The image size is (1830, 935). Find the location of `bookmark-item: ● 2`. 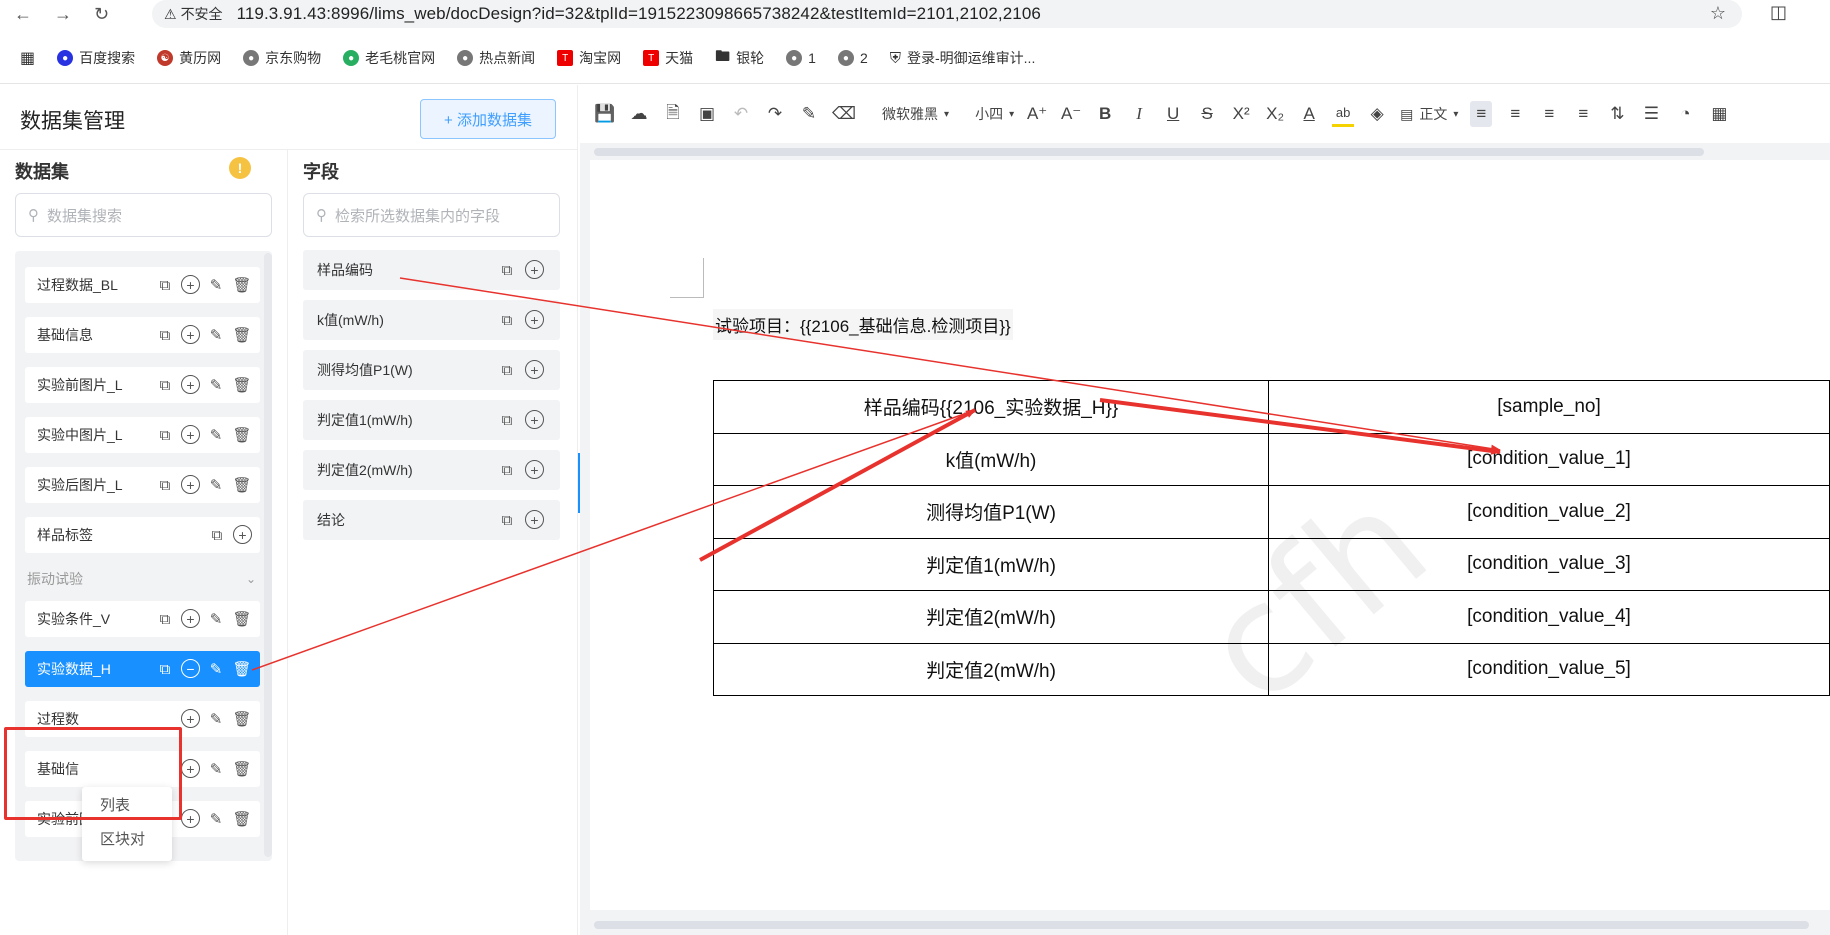

bookmark-item: ● 2 is located at coordinates (852, 58).